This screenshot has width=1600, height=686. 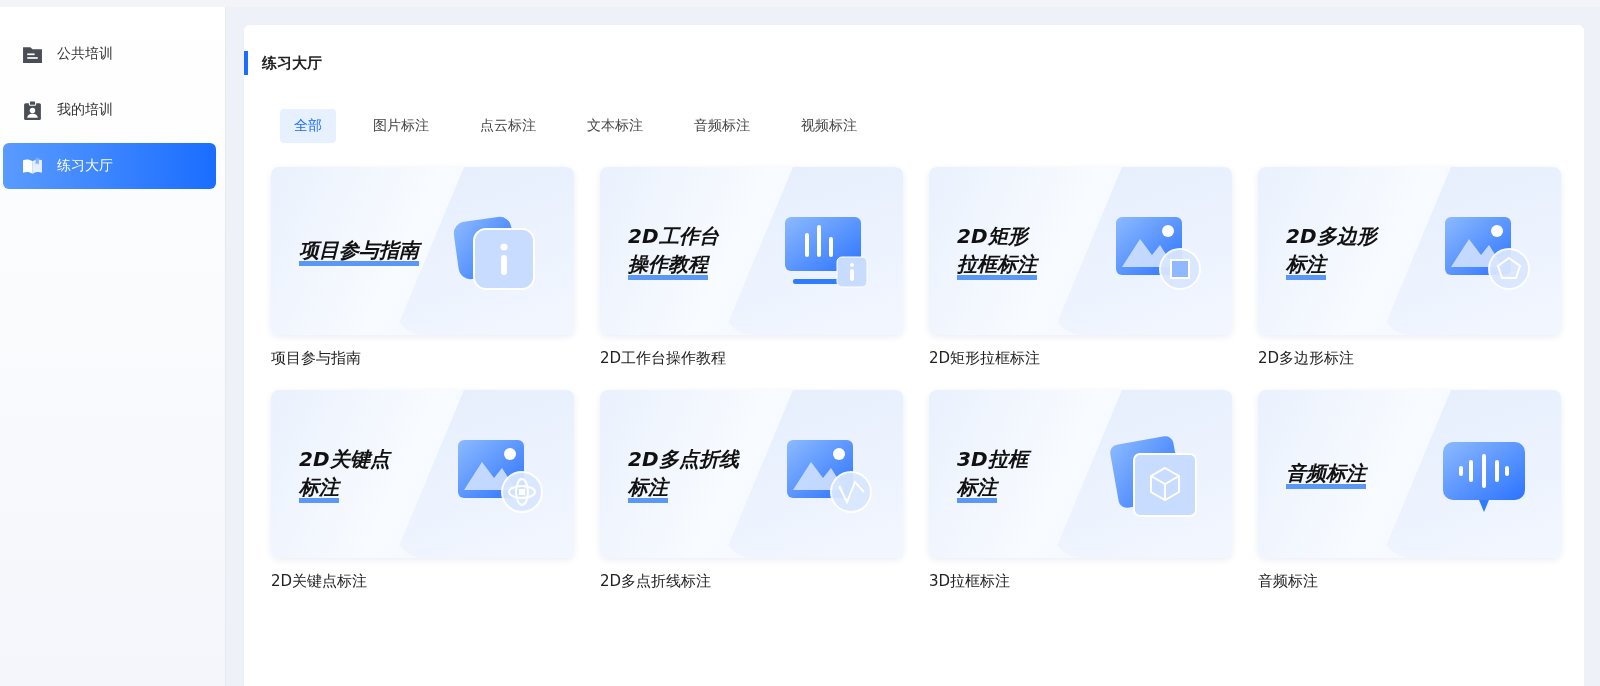 What do you see at coordinates (615, 126) in the screenshot?
I see `filter-tab: 文本标注` at bounding box center [615, 126].